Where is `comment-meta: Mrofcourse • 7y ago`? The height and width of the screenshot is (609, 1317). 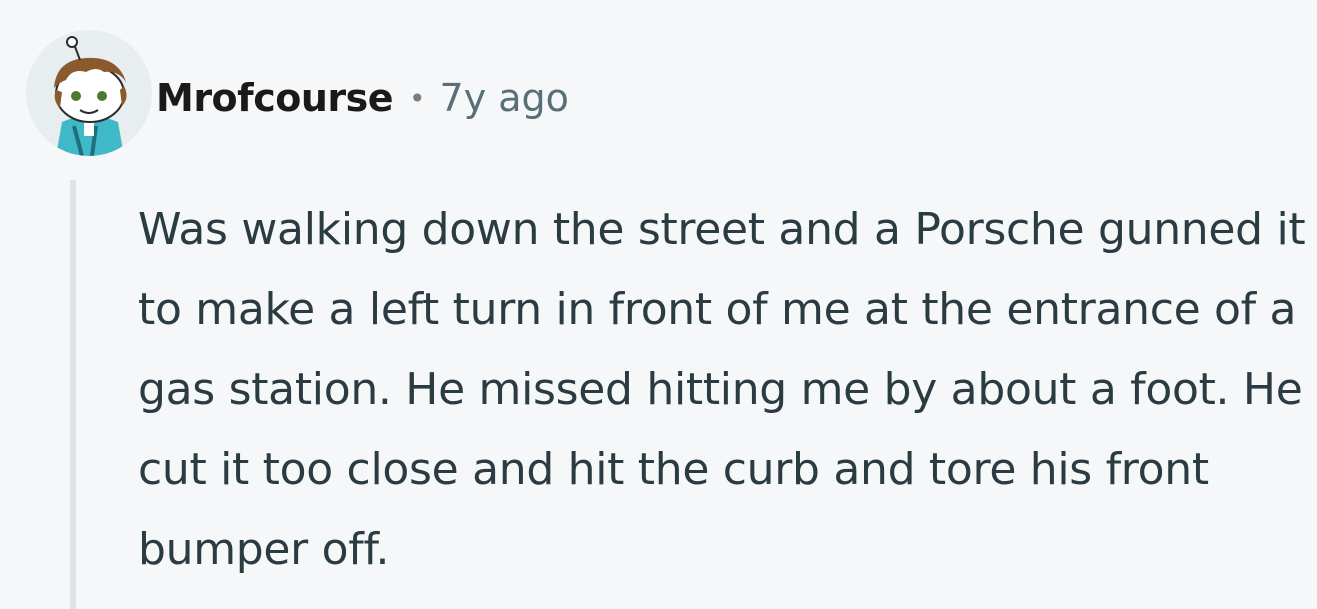
comment-meta: Mrofcourse • 7y ago is located at coordinates (362, 98).